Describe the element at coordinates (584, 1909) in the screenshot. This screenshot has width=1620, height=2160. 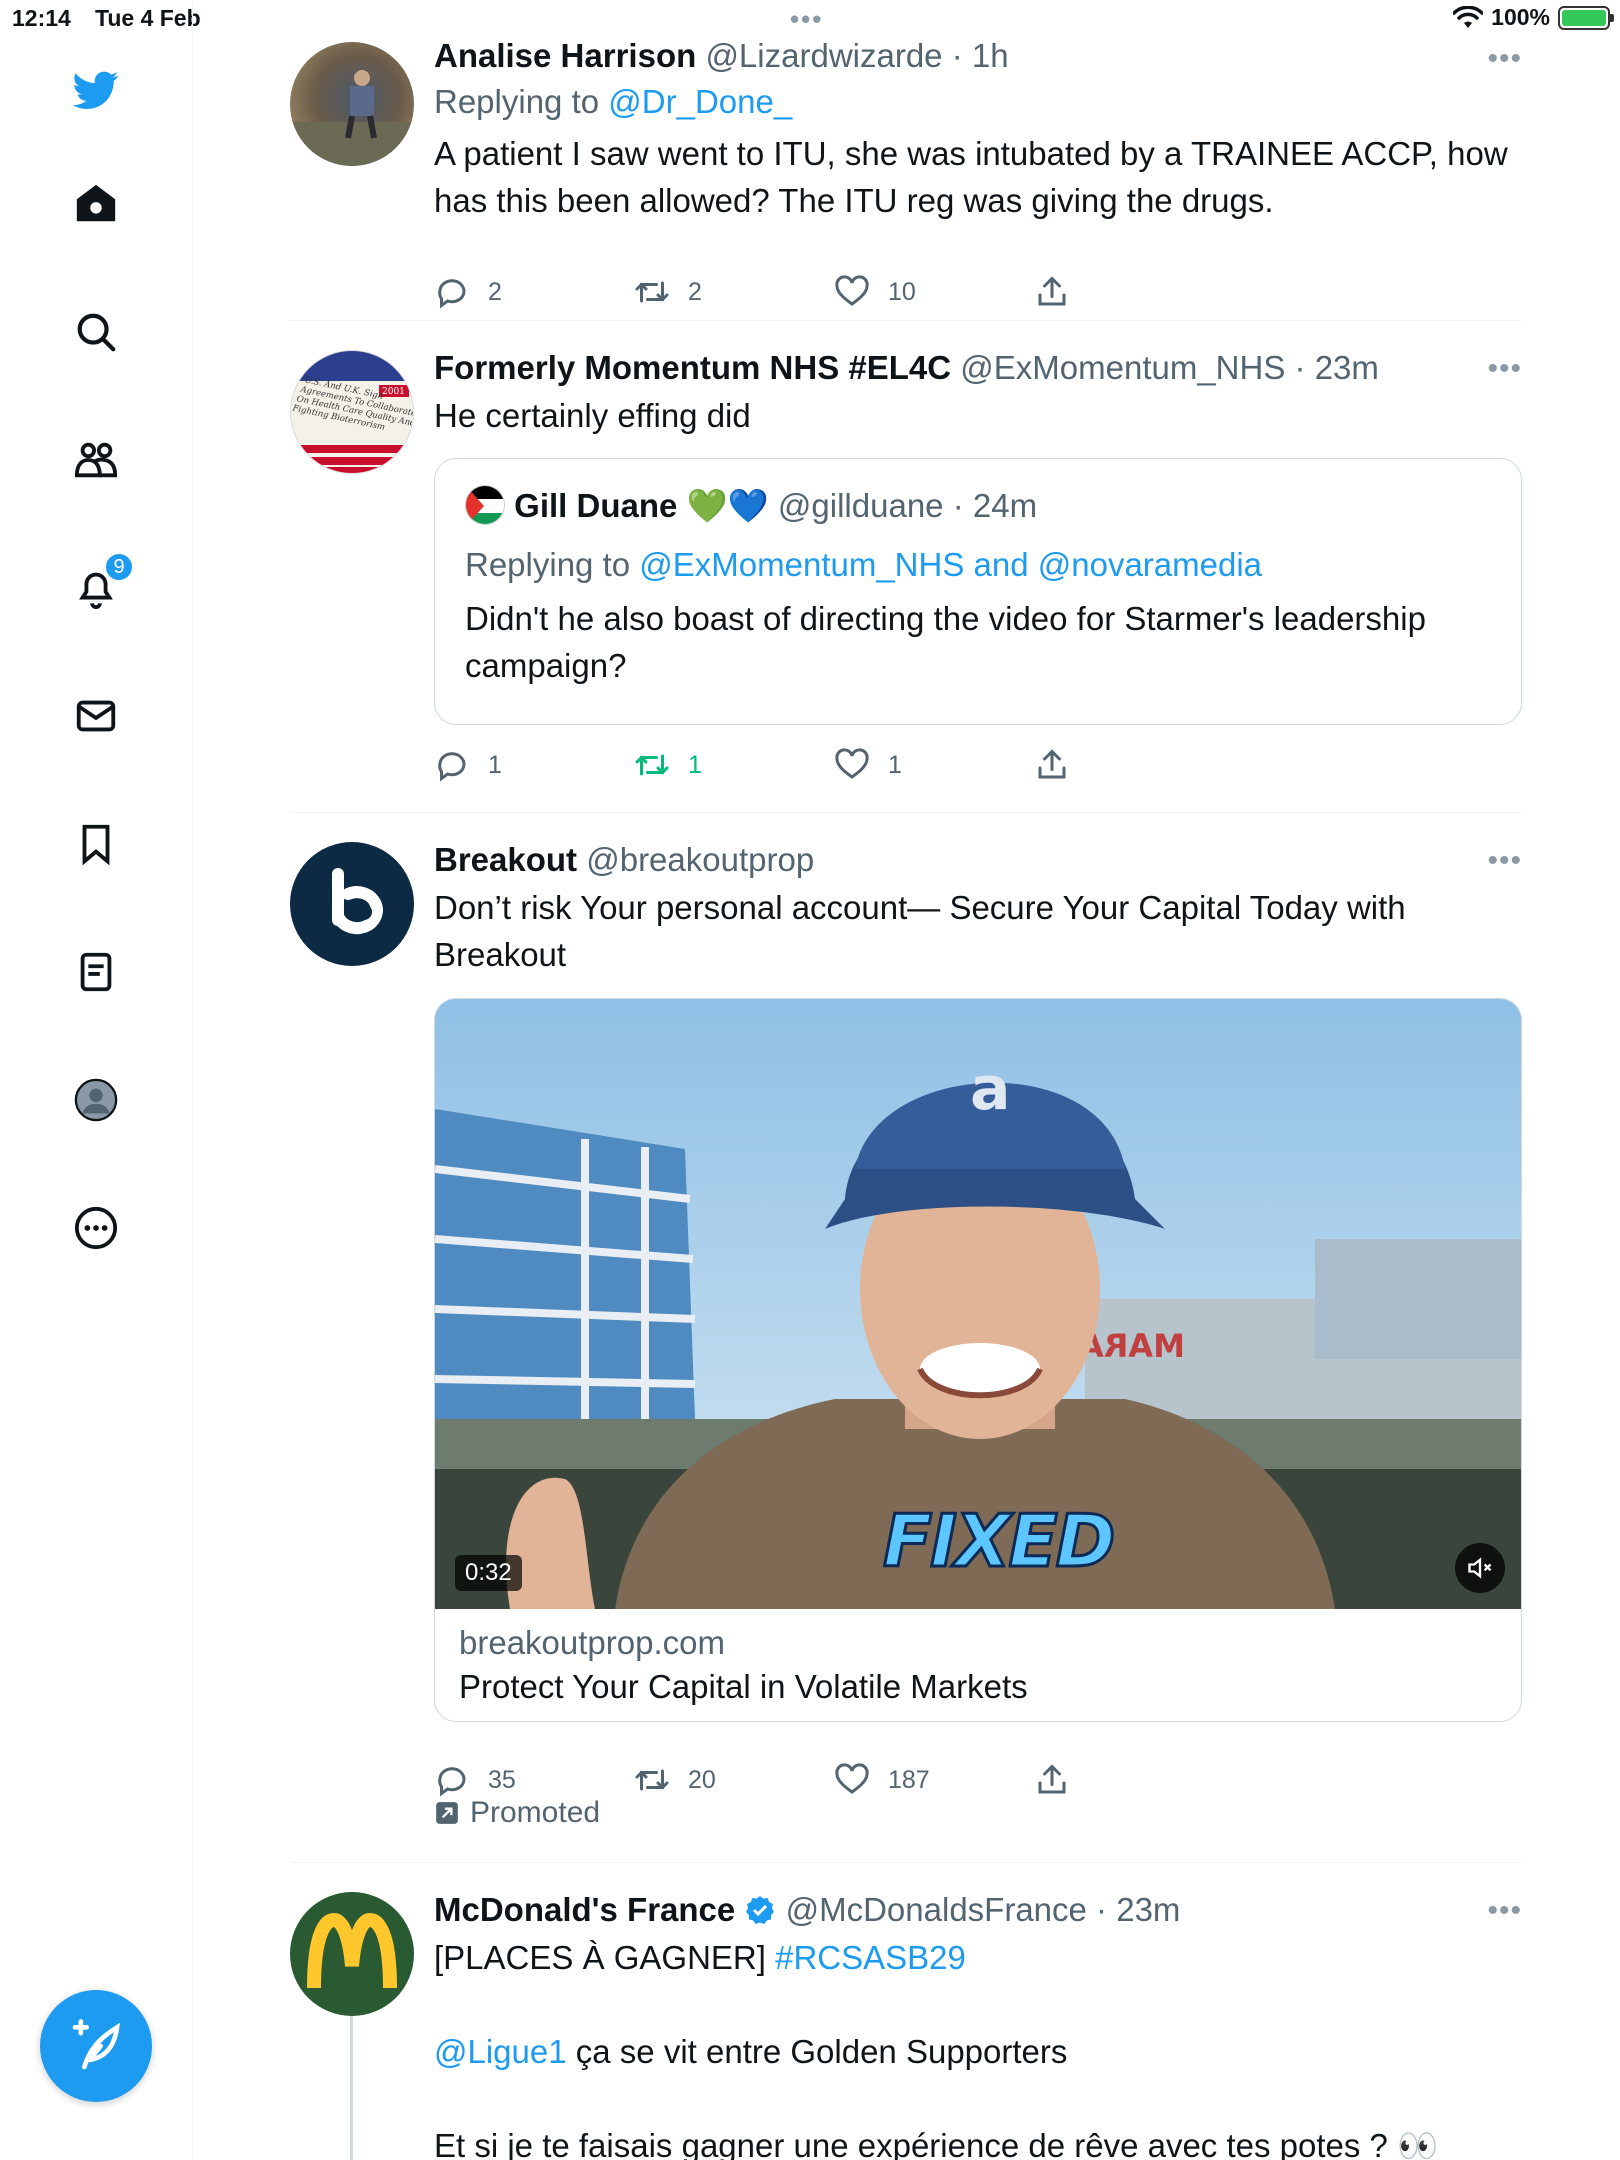
I see `author-name: McDonald's France` at that location.